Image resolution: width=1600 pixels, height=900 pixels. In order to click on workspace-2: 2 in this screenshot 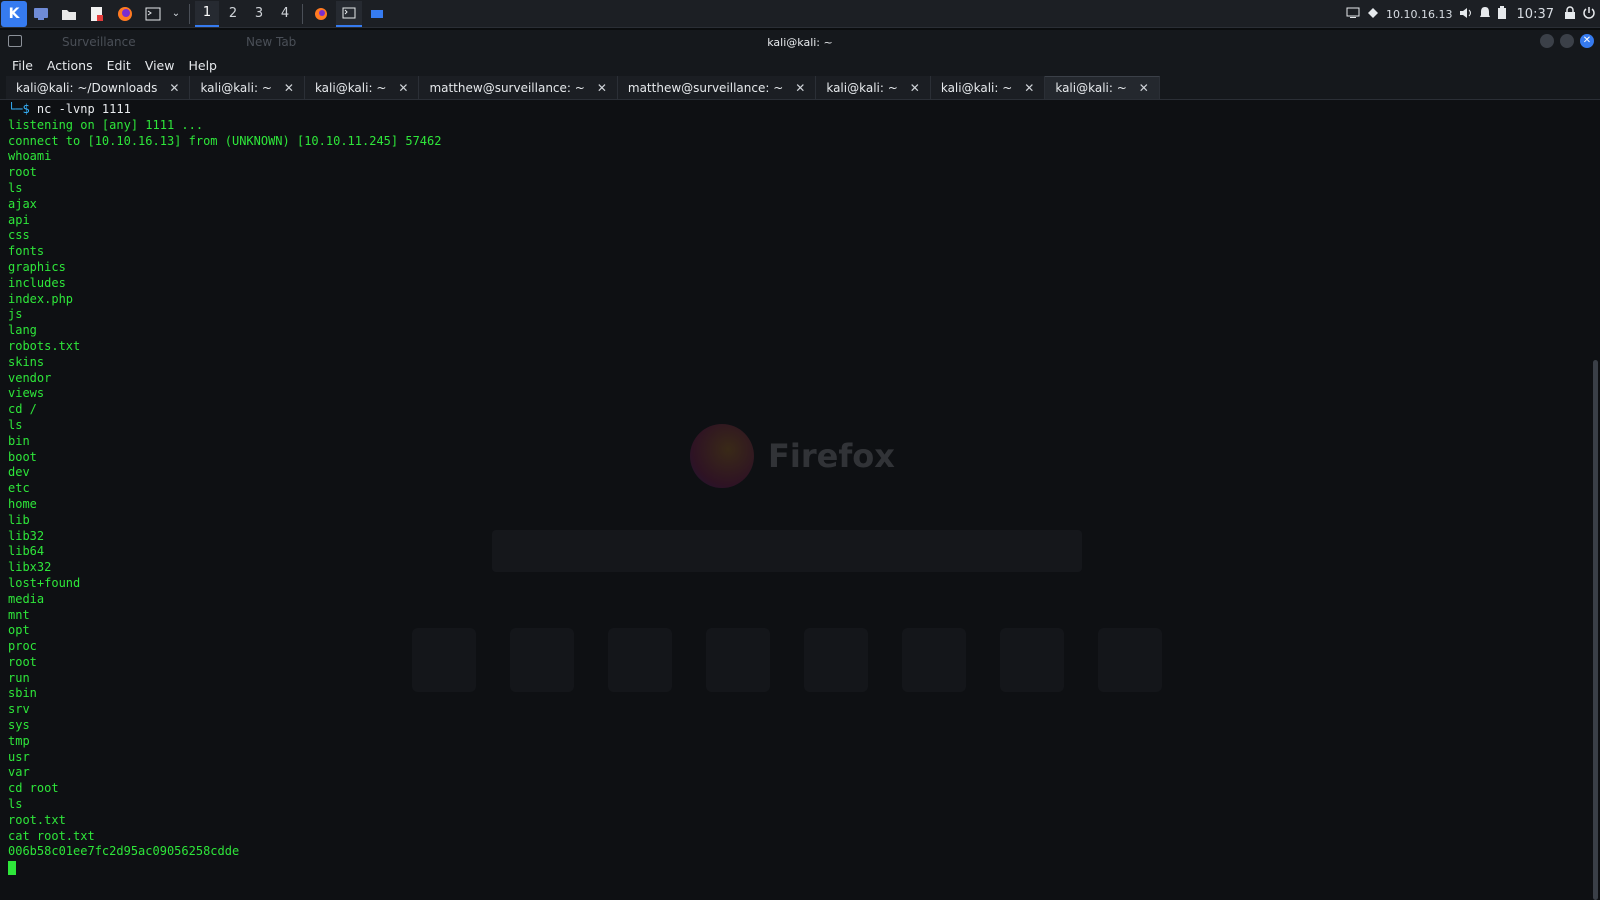, I will do `click(233, 14)`.